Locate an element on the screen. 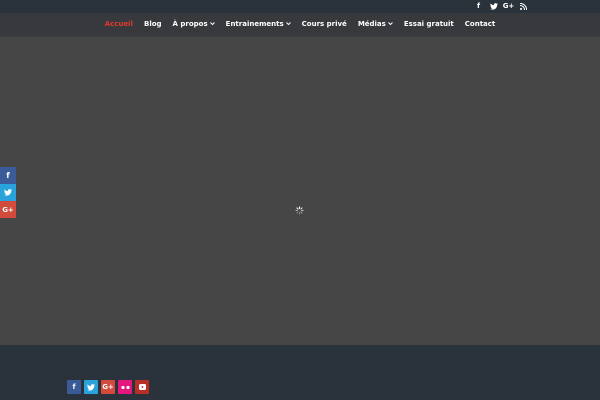 This screenshot has width=600, height=400. youtube-icon is located at coordinates (142, 387).